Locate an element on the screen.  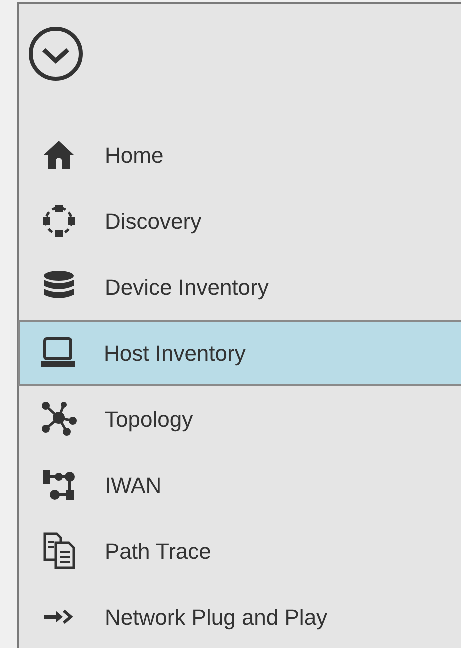
connected-nodes-icon is located at coordinates (59, 485).